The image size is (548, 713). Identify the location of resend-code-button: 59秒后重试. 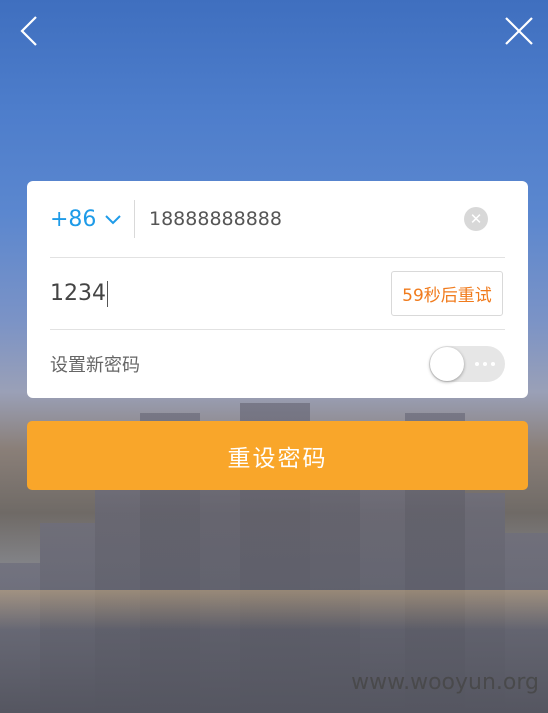
(447, 293).